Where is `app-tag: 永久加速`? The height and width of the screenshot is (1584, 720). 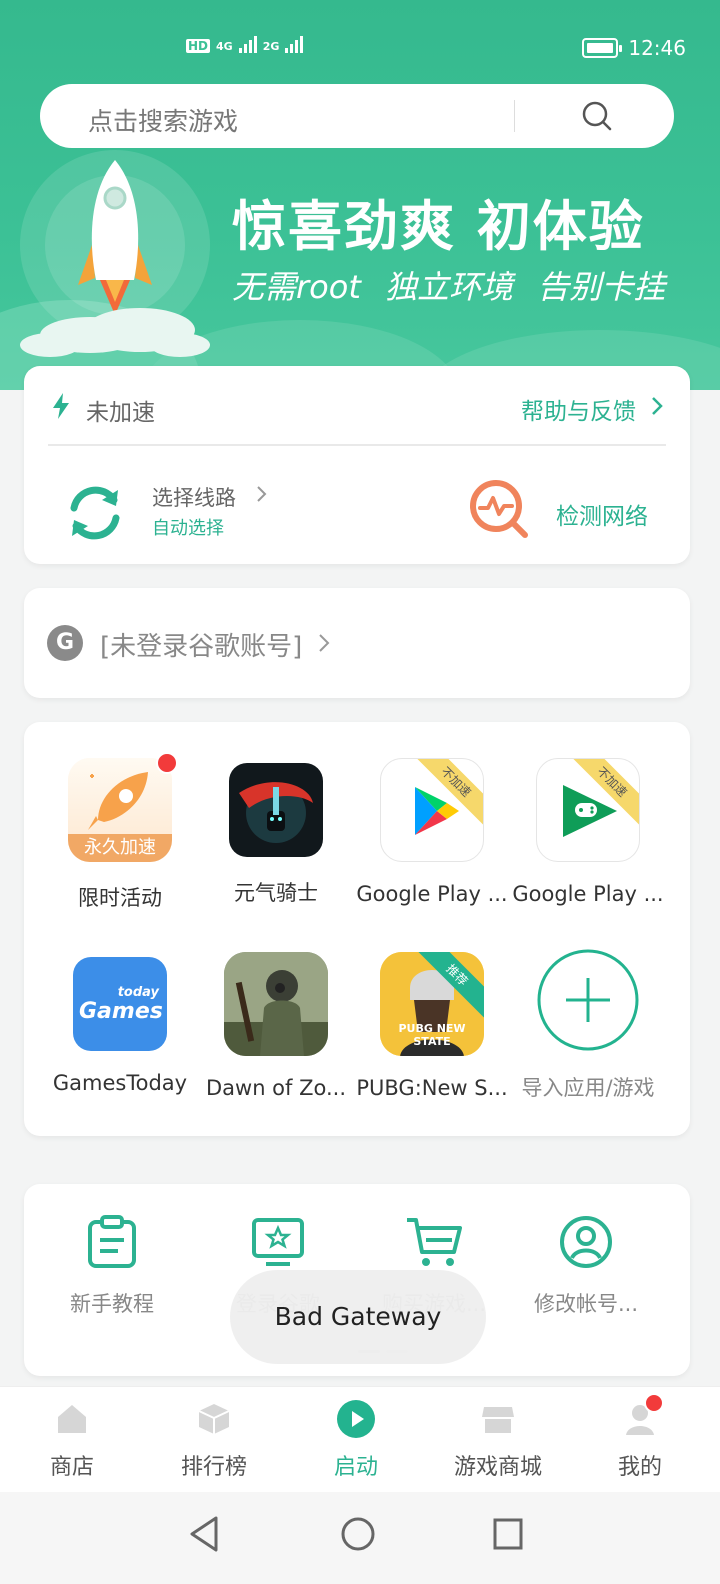
app-tag: 永久加速 is located at coordinates (120, 848).